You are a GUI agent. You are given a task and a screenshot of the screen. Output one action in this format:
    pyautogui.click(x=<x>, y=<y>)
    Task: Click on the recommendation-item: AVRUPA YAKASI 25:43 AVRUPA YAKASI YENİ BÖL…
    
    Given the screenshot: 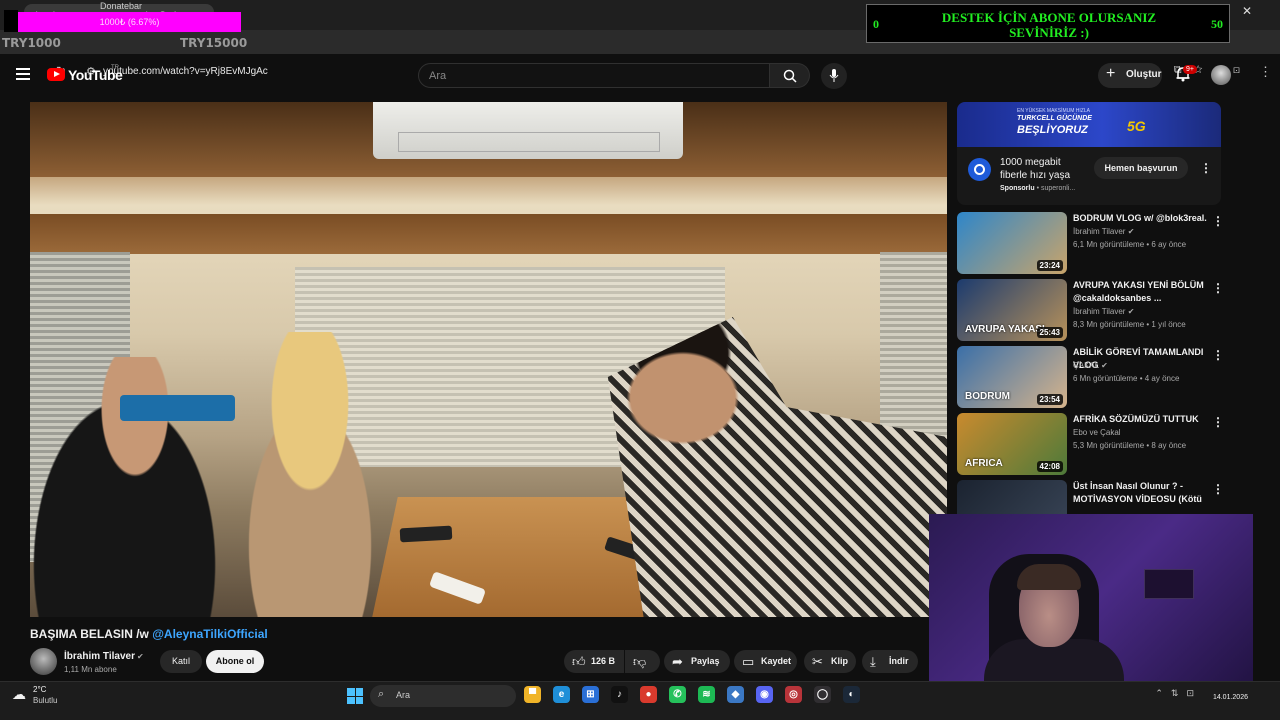 What is the action you would take?
    pyautogui.click(x=1093, y=311)
    